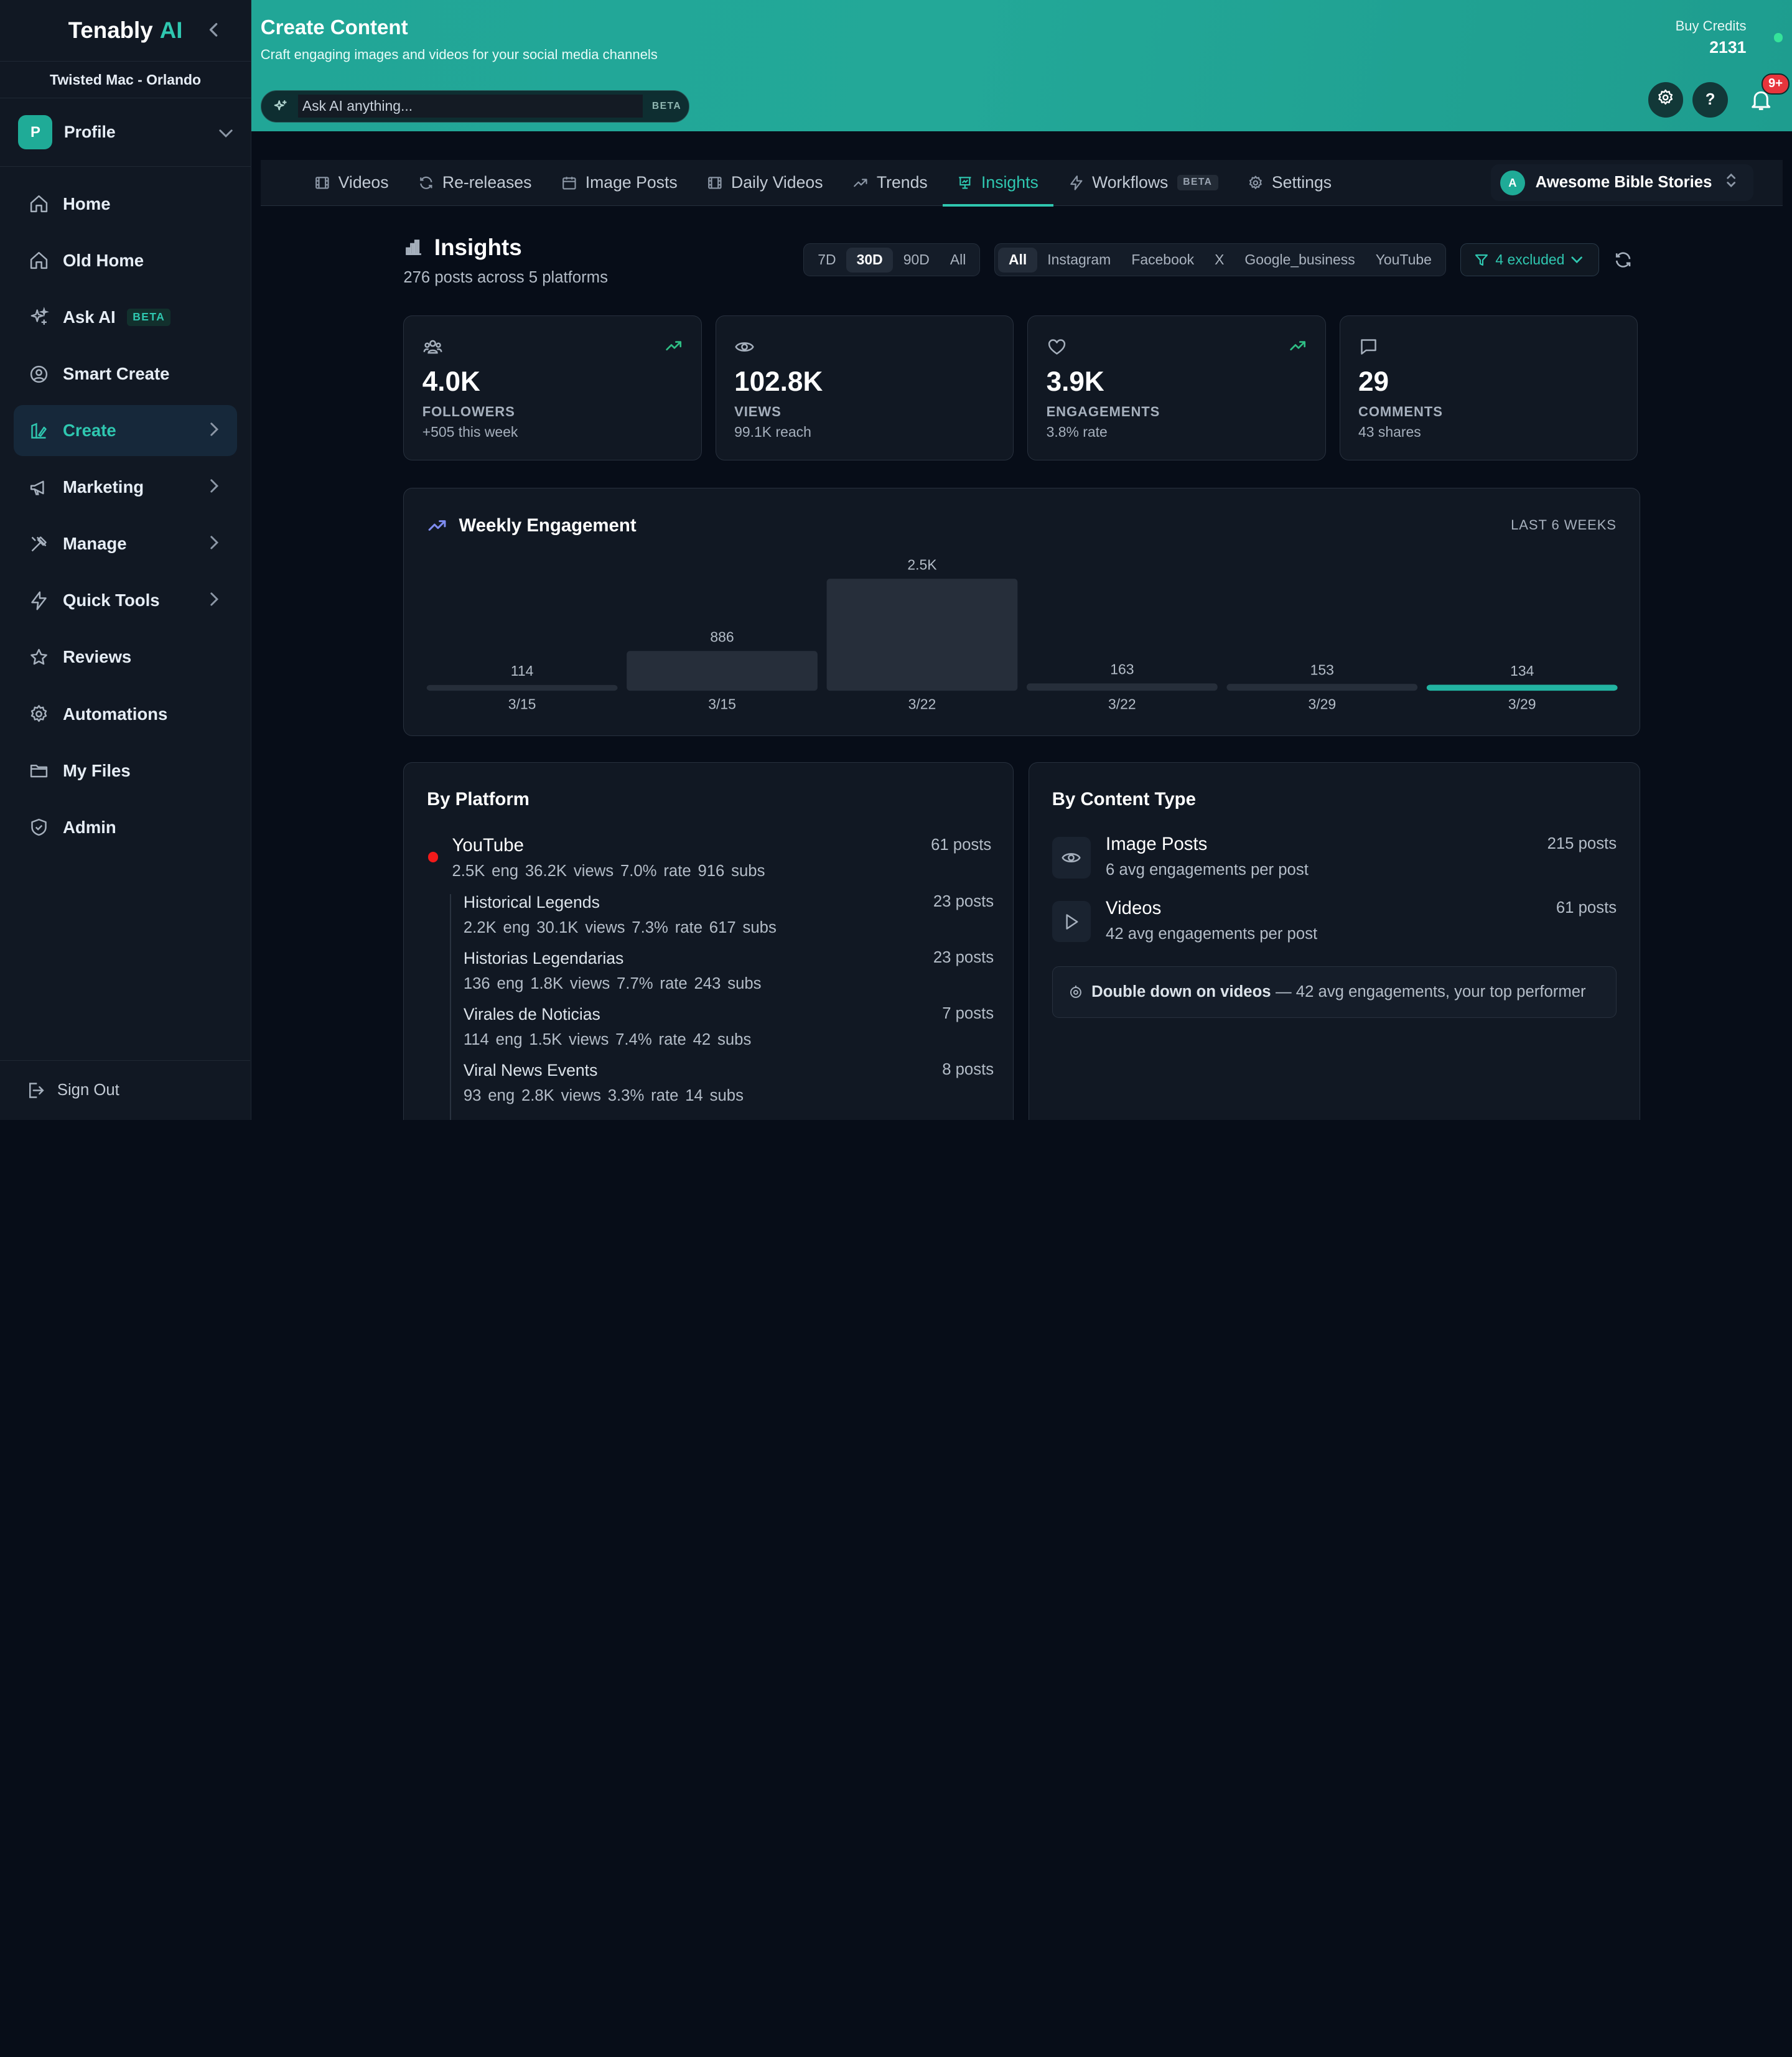  I want to click on trending-up-icon, so click(1298, 346).